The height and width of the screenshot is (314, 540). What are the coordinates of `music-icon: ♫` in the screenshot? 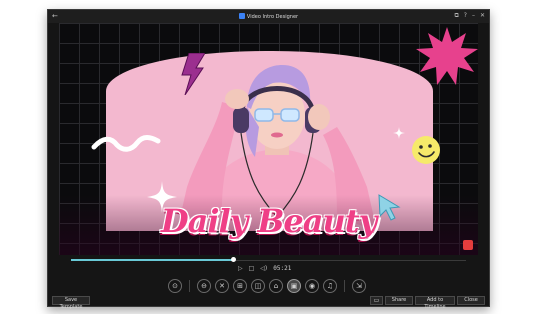 It's located at (330, 286).